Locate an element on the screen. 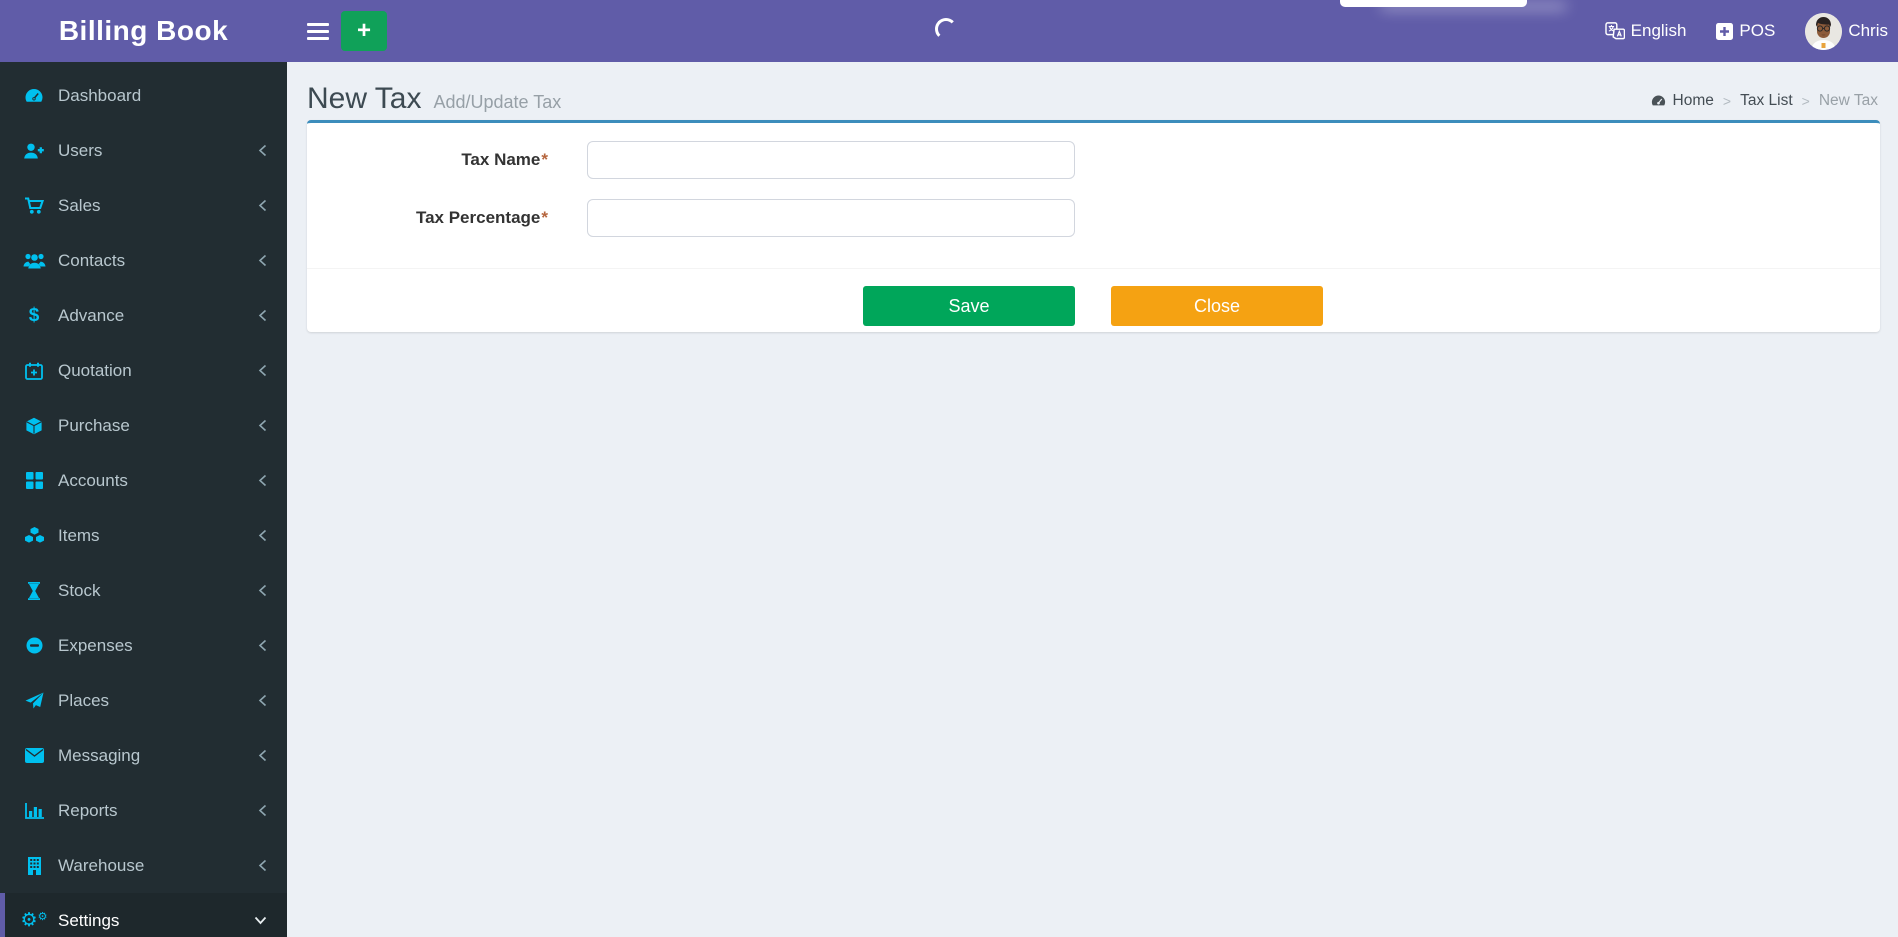 Image resolution: width=1898 pixels, height=937 pixels. calendar-plus-icon is located at coordinates (34, 371).